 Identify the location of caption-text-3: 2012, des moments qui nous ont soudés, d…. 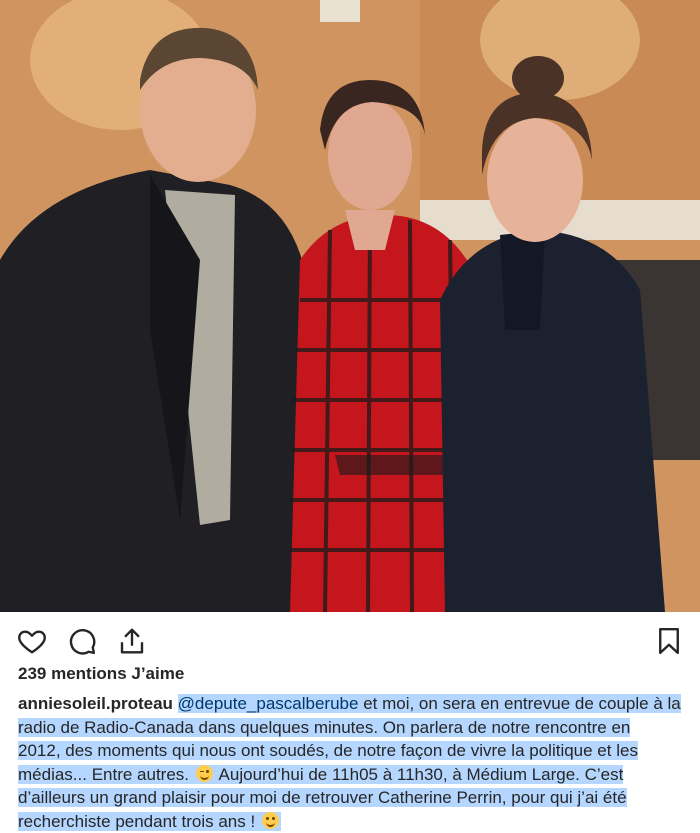
(328, 750).